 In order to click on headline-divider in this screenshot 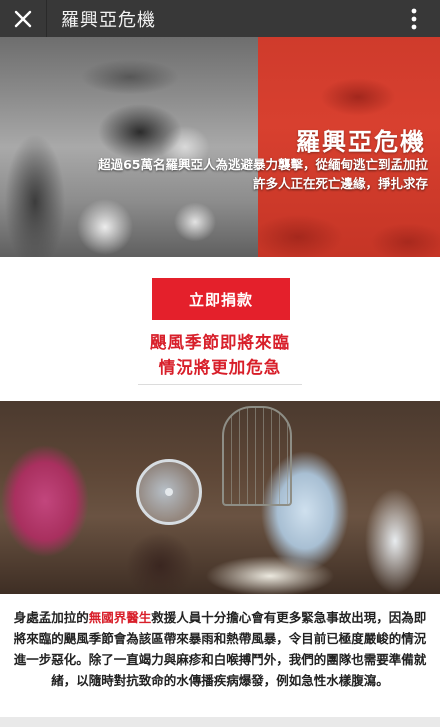, I will do `click(220, 384)`.